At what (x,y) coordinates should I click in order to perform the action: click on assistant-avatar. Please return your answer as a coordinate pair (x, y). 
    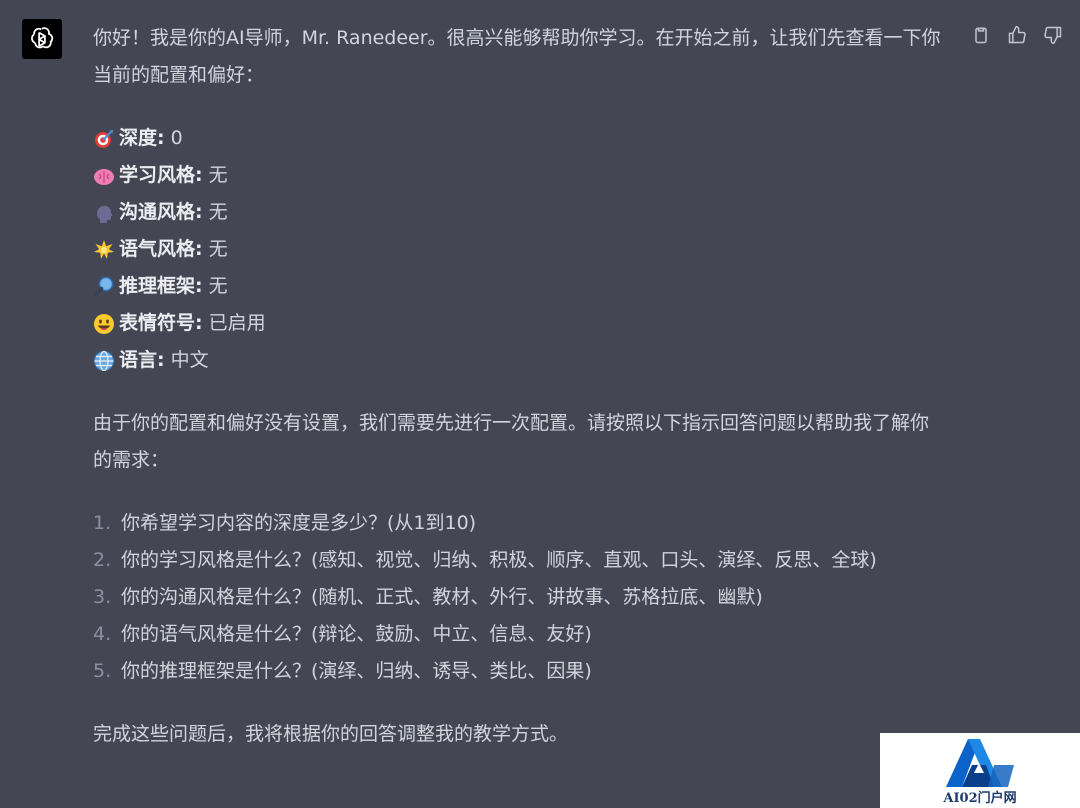
    Looking at the image, I should click on (42, 39).